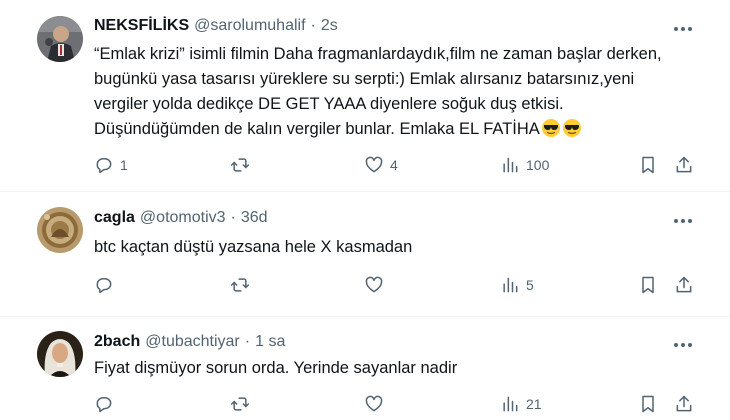 This screenshot has height=420, width=730. I want to click on user-handle: @otomotiv3, so click(183, 218).